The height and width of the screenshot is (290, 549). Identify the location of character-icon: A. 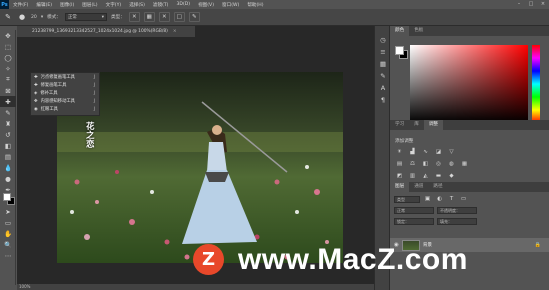
(383, 88).